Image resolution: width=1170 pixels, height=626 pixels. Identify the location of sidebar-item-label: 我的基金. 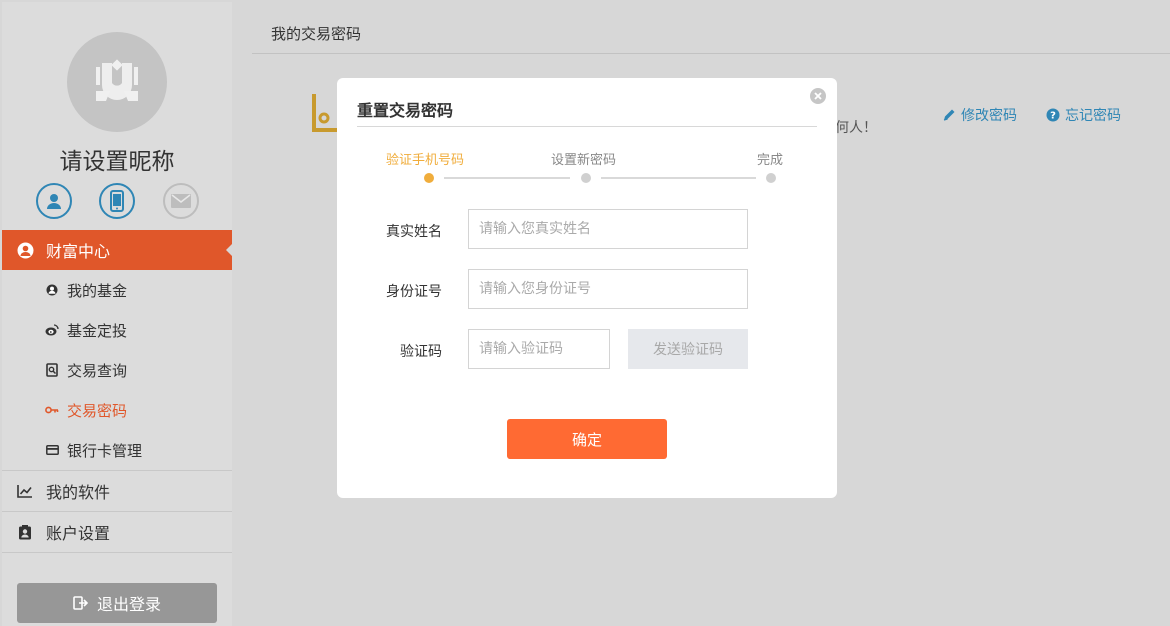
(97, 290).